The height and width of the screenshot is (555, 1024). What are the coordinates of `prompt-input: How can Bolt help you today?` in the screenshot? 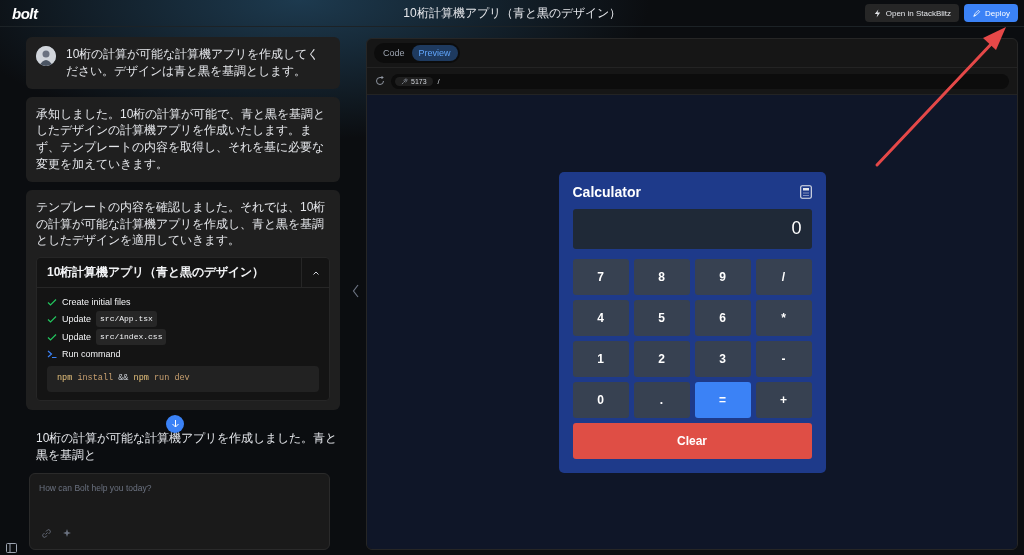 It's located at (179, 497).